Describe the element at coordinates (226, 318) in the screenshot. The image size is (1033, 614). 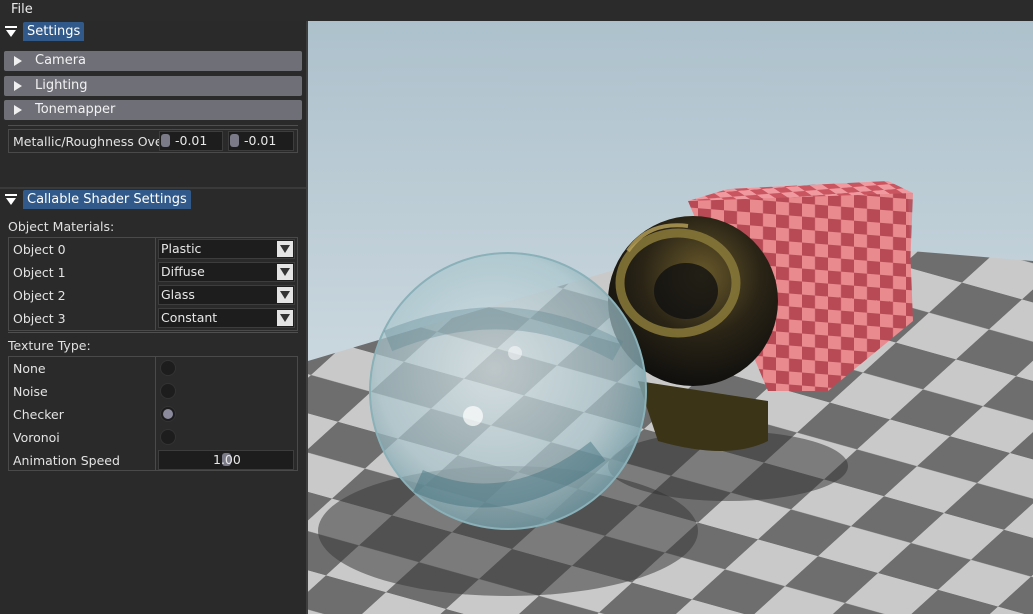
I see `object-3-combo: Constant` at that location.